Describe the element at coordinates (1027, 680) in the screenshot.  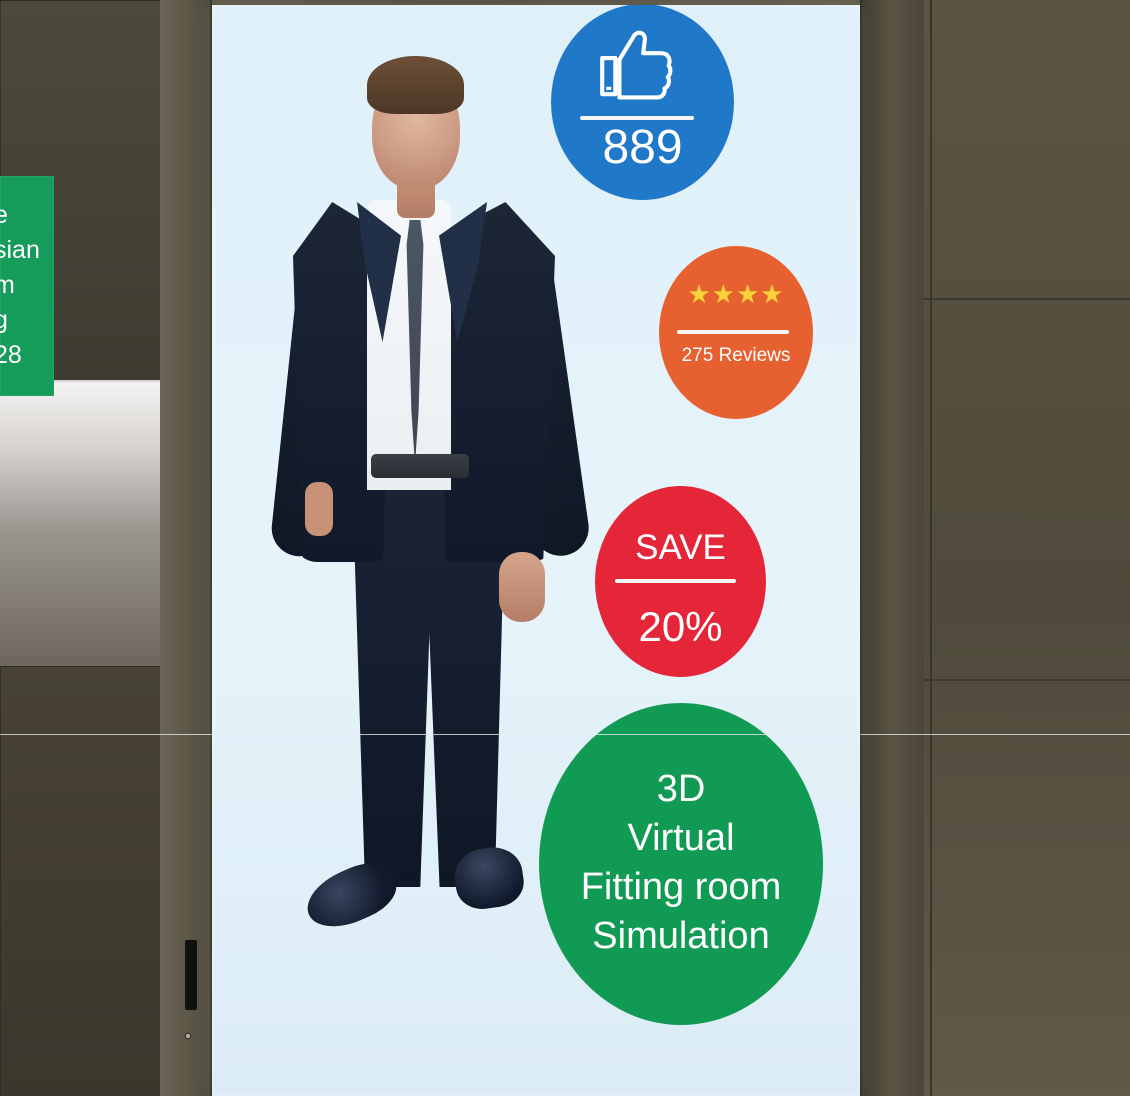
I see `right-wall-seam-lower` at that location.